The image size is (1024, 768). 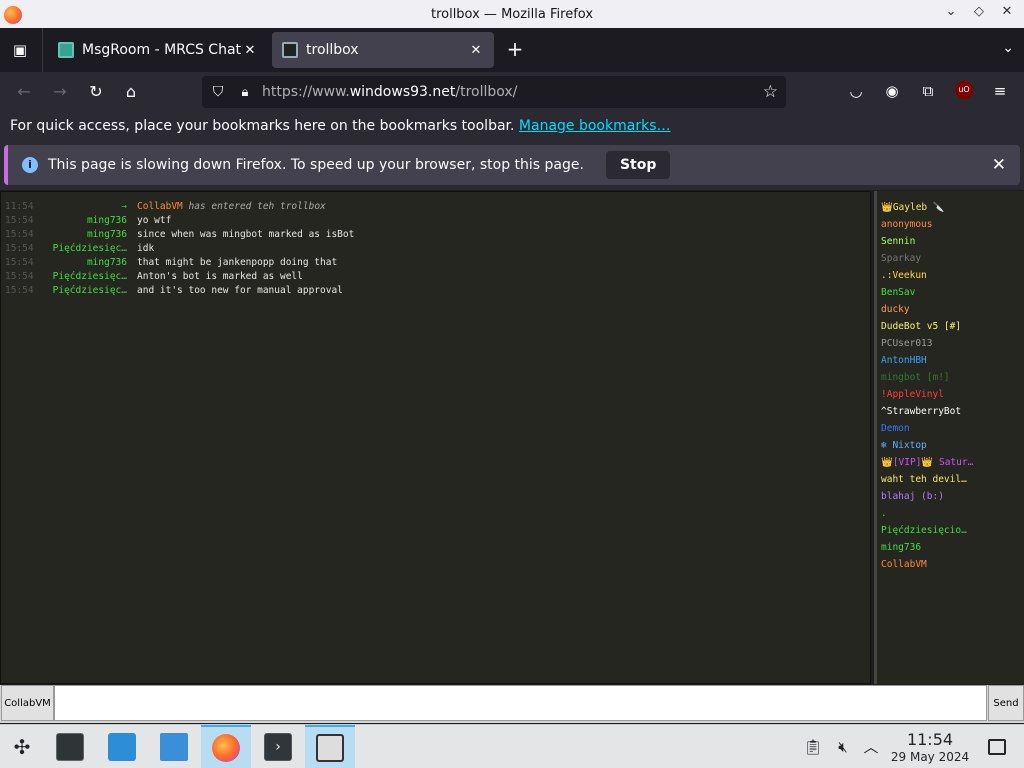 I want to click on clipboard-icon: 📋︎, so click(x=813, y=747).